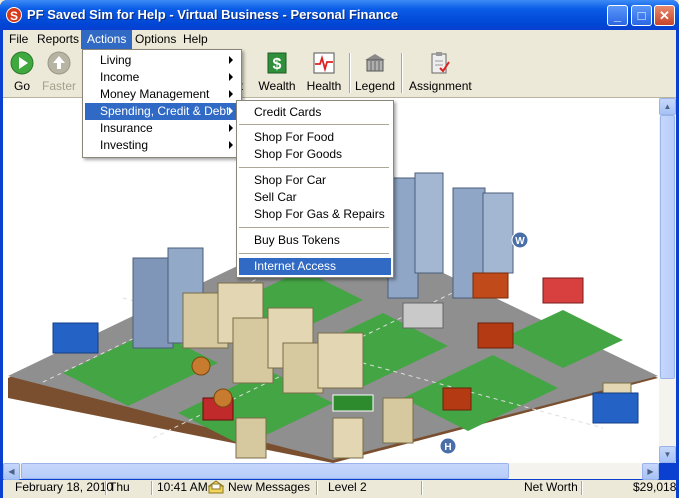  I want to click on horizontal-scroll-thumb, so click(265, 471).